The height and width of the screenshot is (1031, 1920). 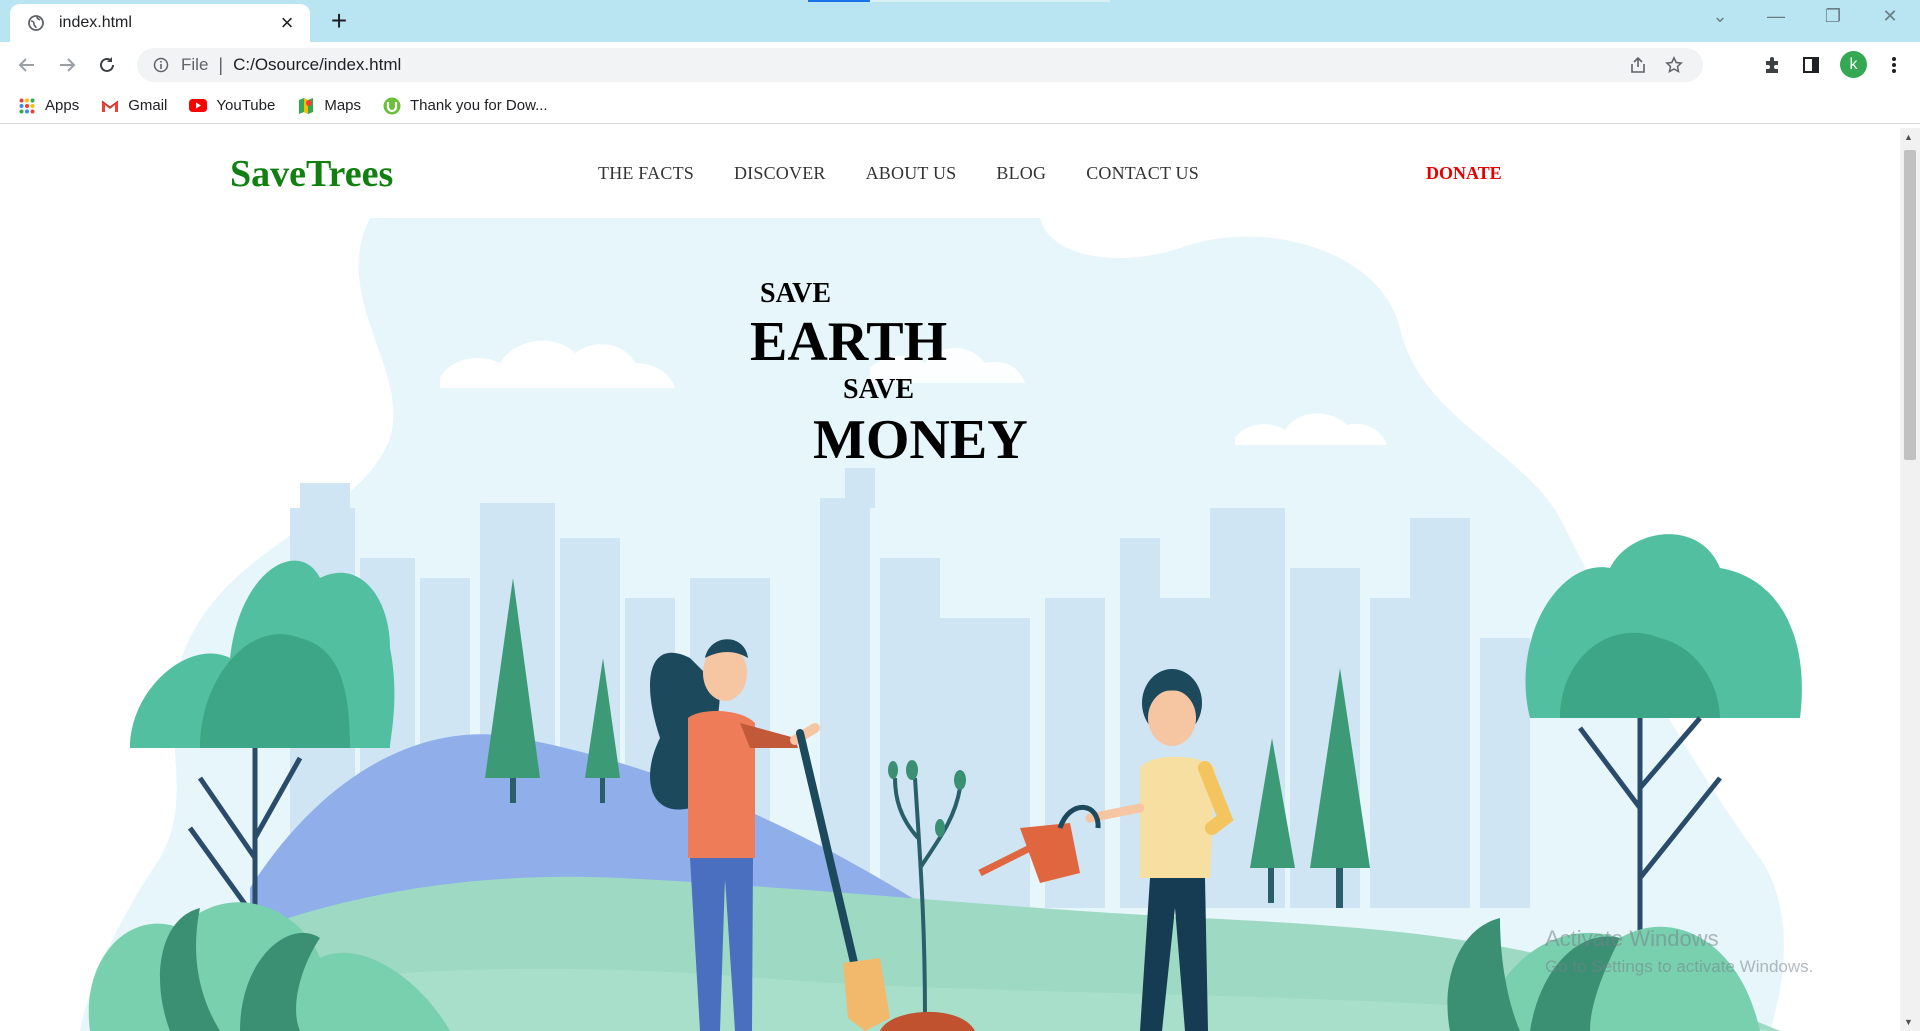 I want to click on gmail-icon, so click(x=110, y=106).